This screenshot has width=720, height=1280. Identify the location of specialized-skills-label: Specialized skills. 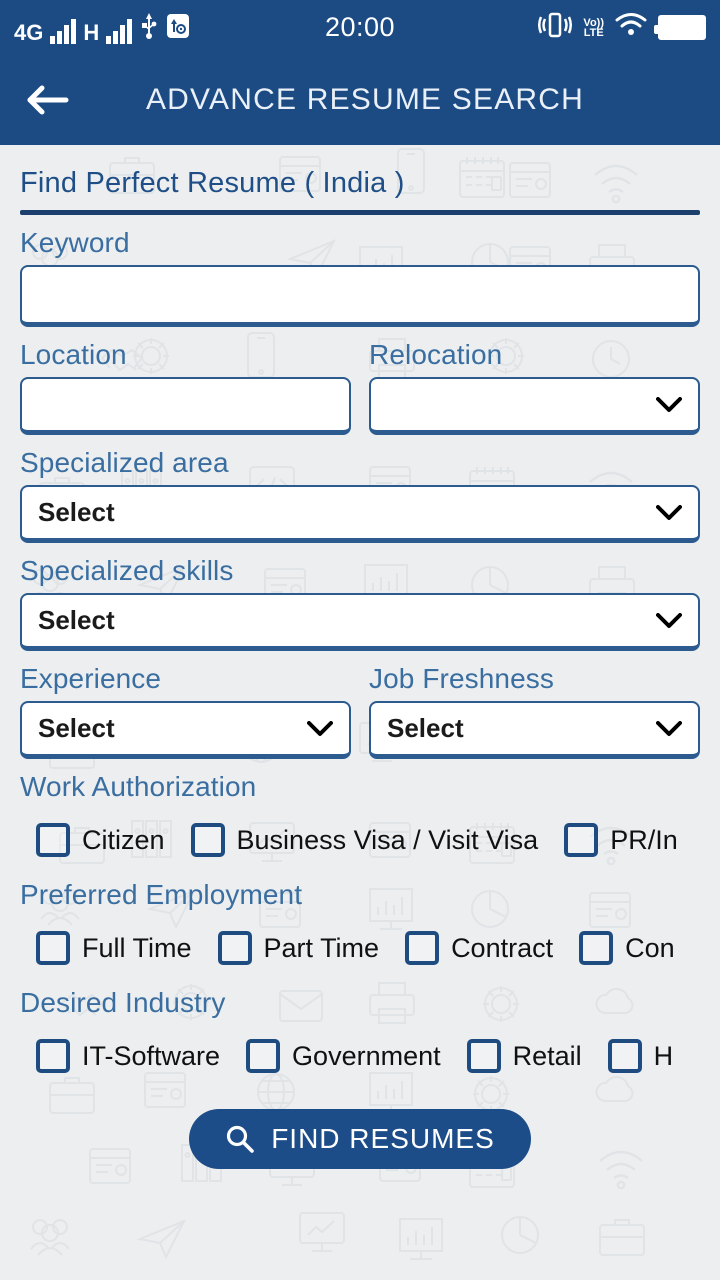
(127, 570).